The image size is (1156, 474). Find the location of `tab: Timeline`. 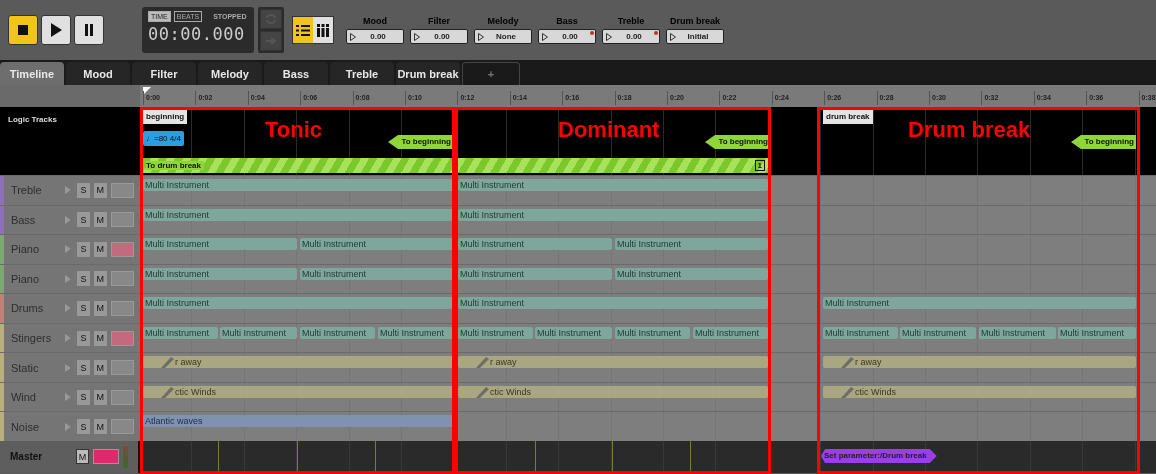

tab: Timeline is located at coordinates (32, 73).